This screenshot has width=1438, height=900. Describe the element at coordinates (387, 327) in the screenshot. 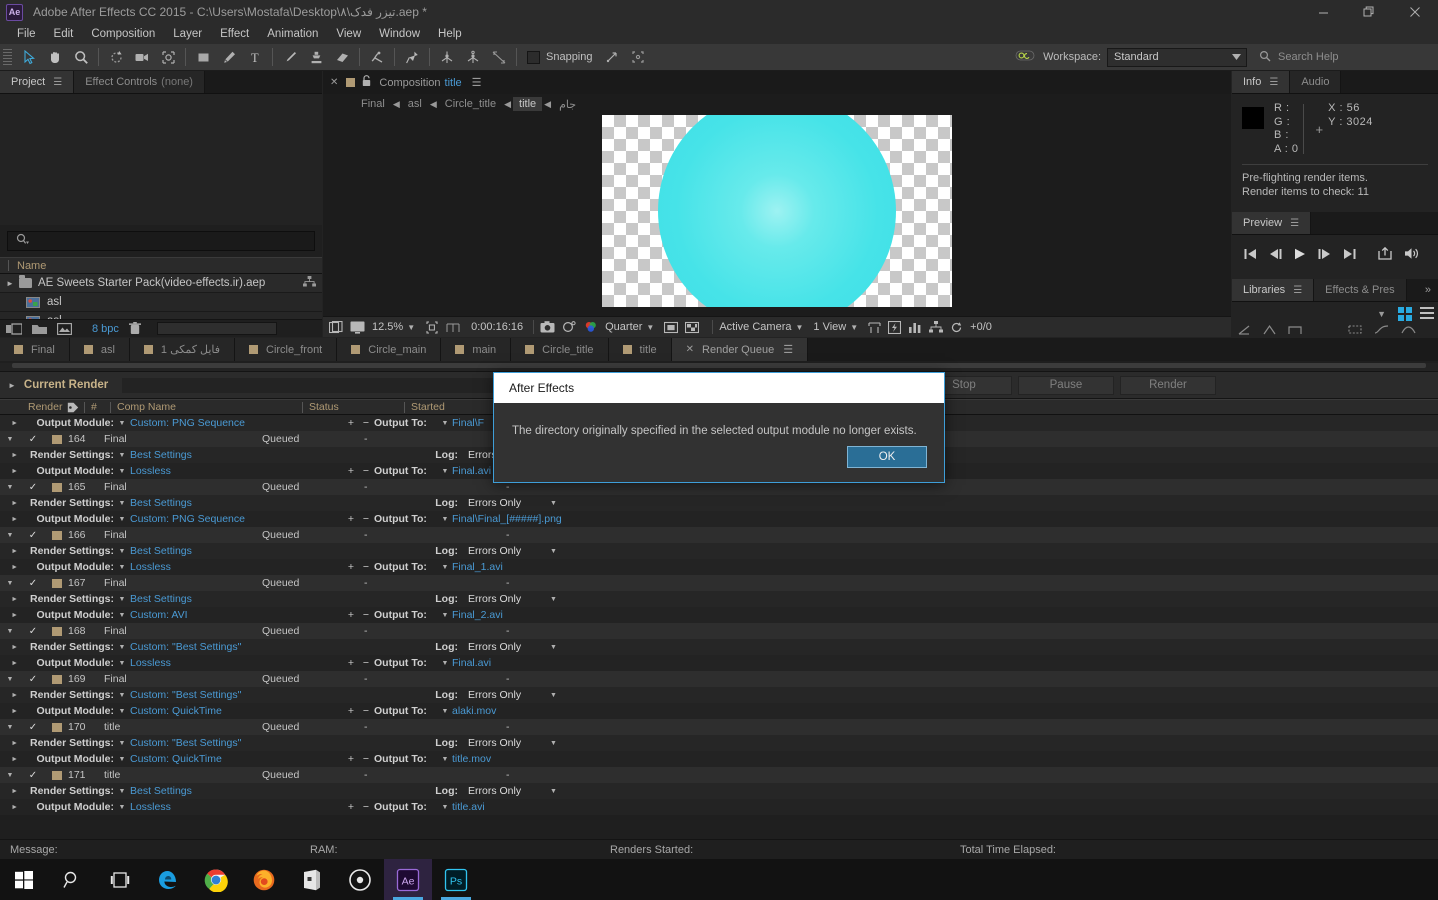

I see `zoom-level-value: 12.5%` at that location.